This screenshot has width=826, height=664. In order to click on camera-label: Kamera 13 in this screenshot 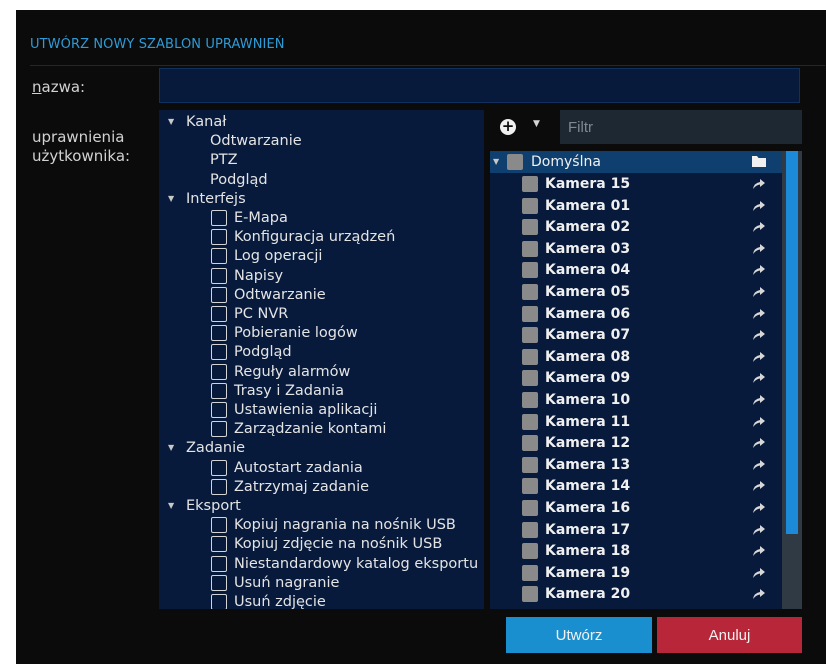, I will do `click(588, 464)`.